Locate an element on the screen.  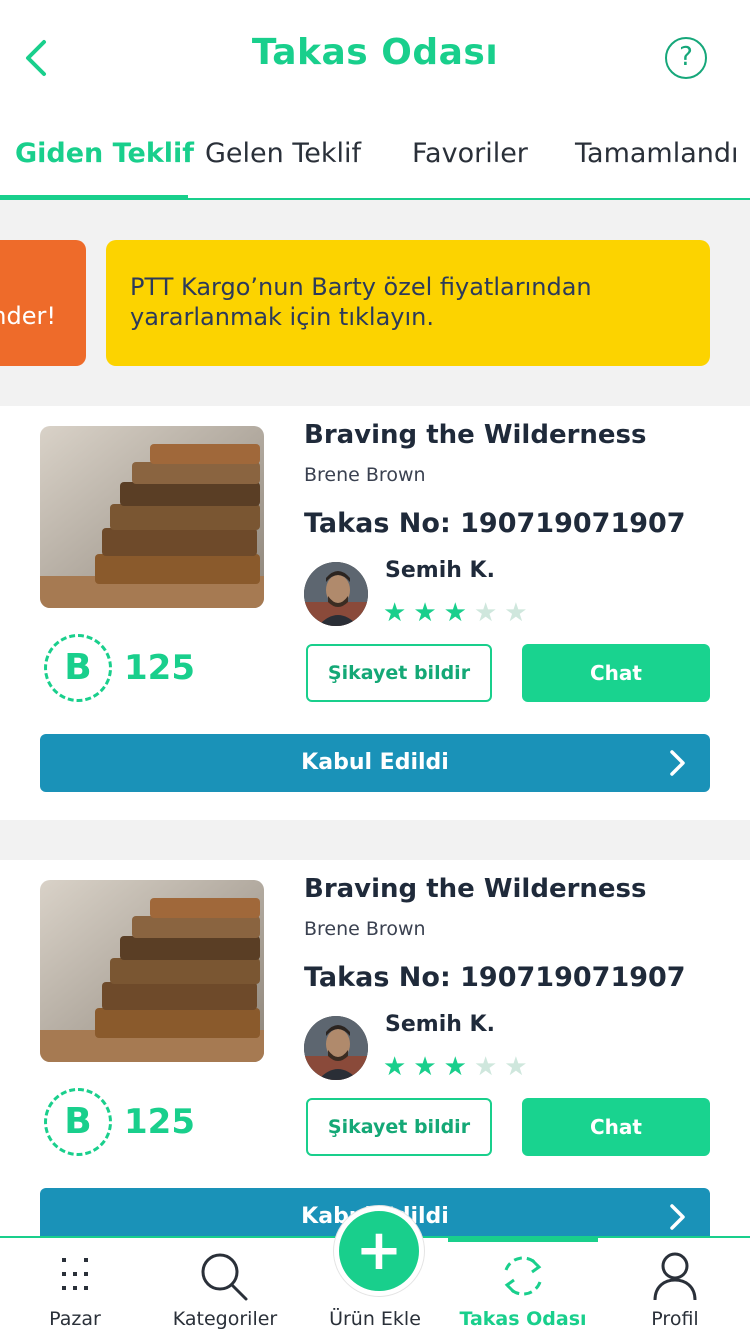
nav-label-kategoriler: Kategoriler is located at coordinates (225, 1319).